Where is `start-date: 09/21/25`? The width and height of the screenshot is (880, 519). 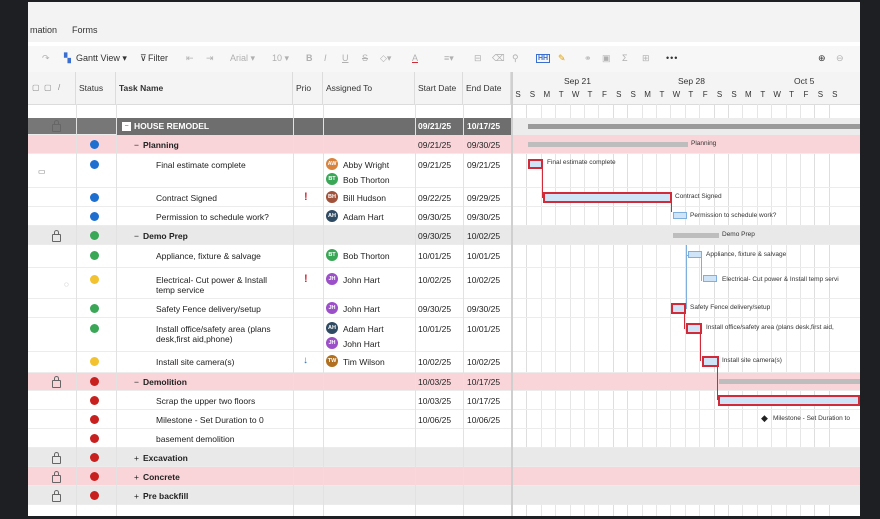
start-date: 09/21/25 is located at coordinates (434, 165).